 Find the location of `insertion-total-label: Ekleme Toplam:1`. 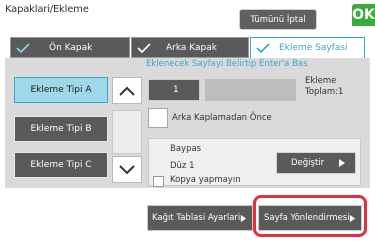

insertion-total-label: Ekleme Toplam:1 is located at coordinates (324, 87).